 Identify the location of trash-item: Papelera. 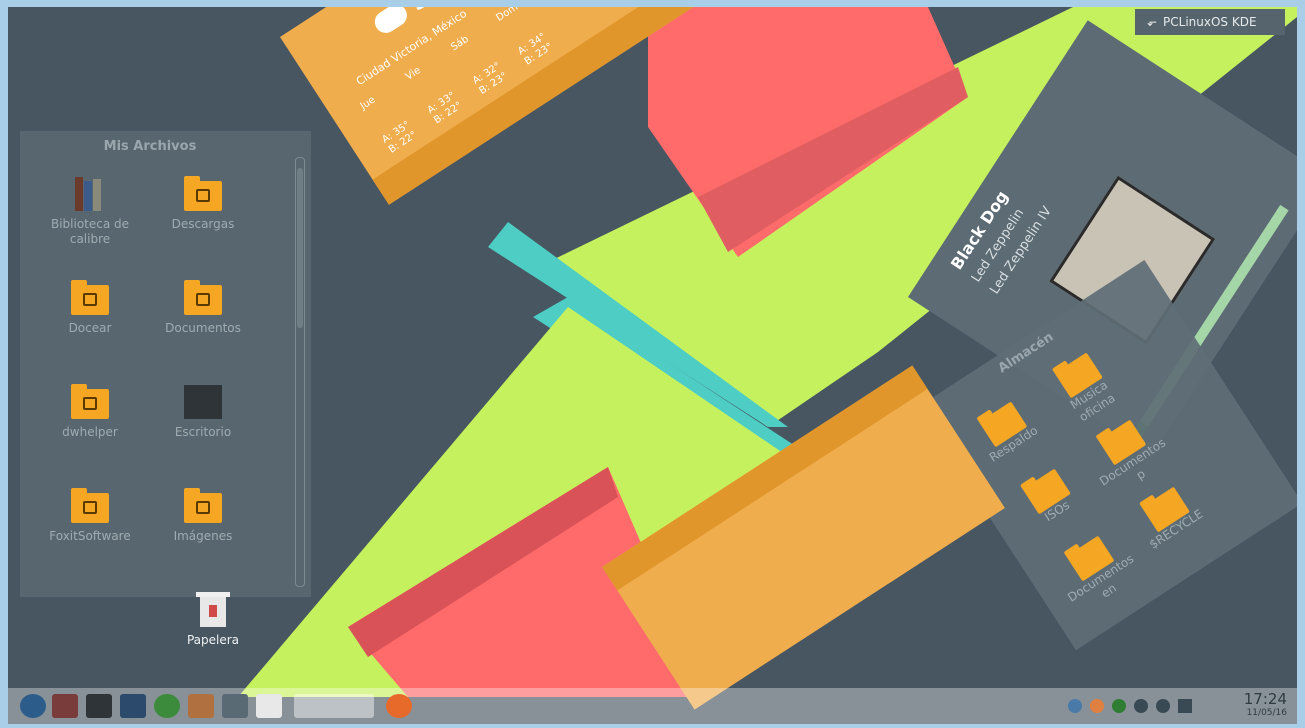
(213, 619).